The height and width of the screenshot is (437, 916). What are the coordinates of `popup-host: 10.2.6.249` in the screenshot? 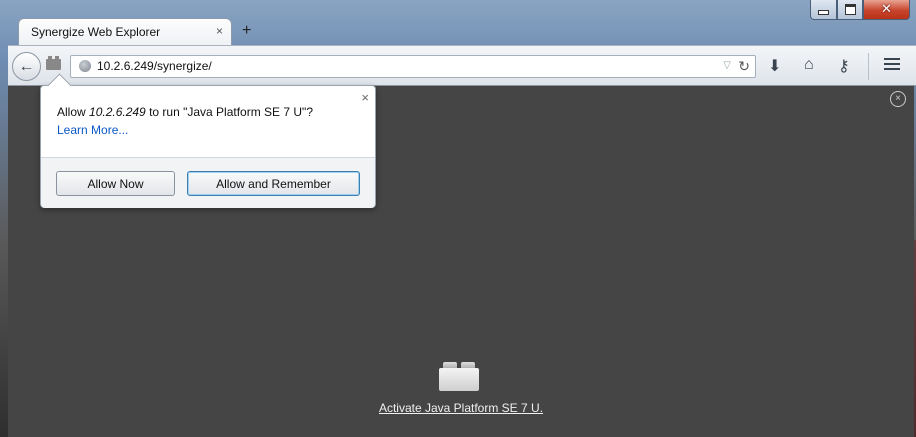 It's located at (117, 112).